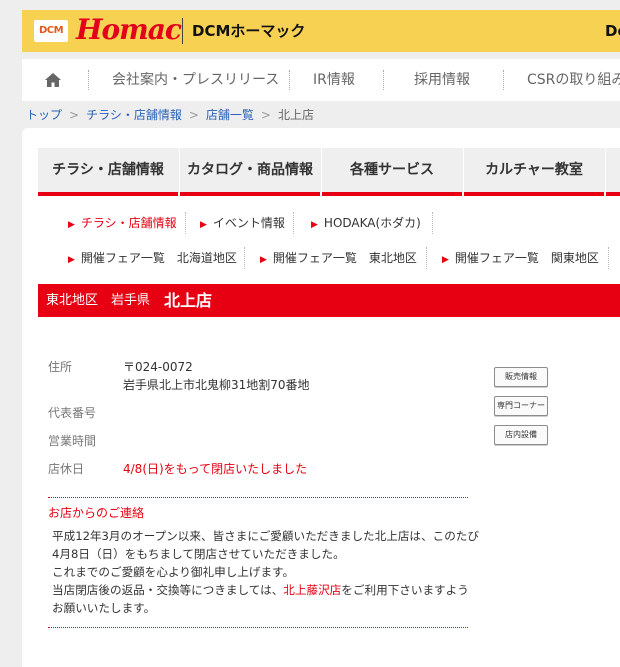  I want to click on breadcrumb-flyer: チラシ・店舗情報, so click(134, 115).